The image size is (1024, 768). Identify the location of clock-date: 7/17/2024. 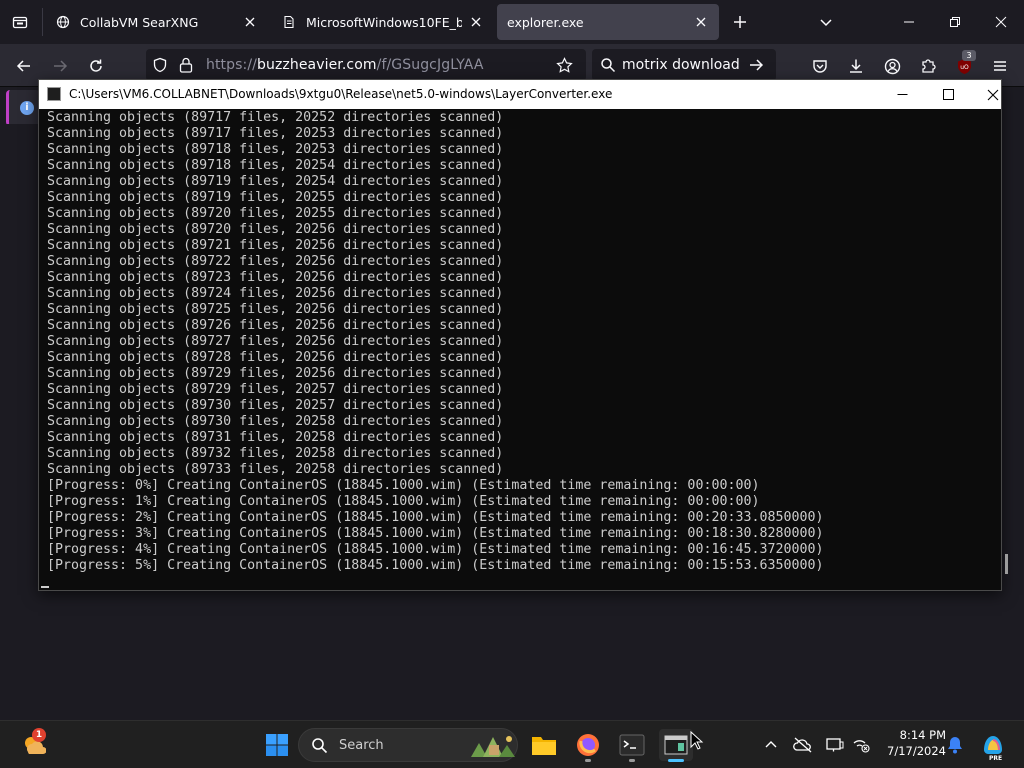
(916, 751).